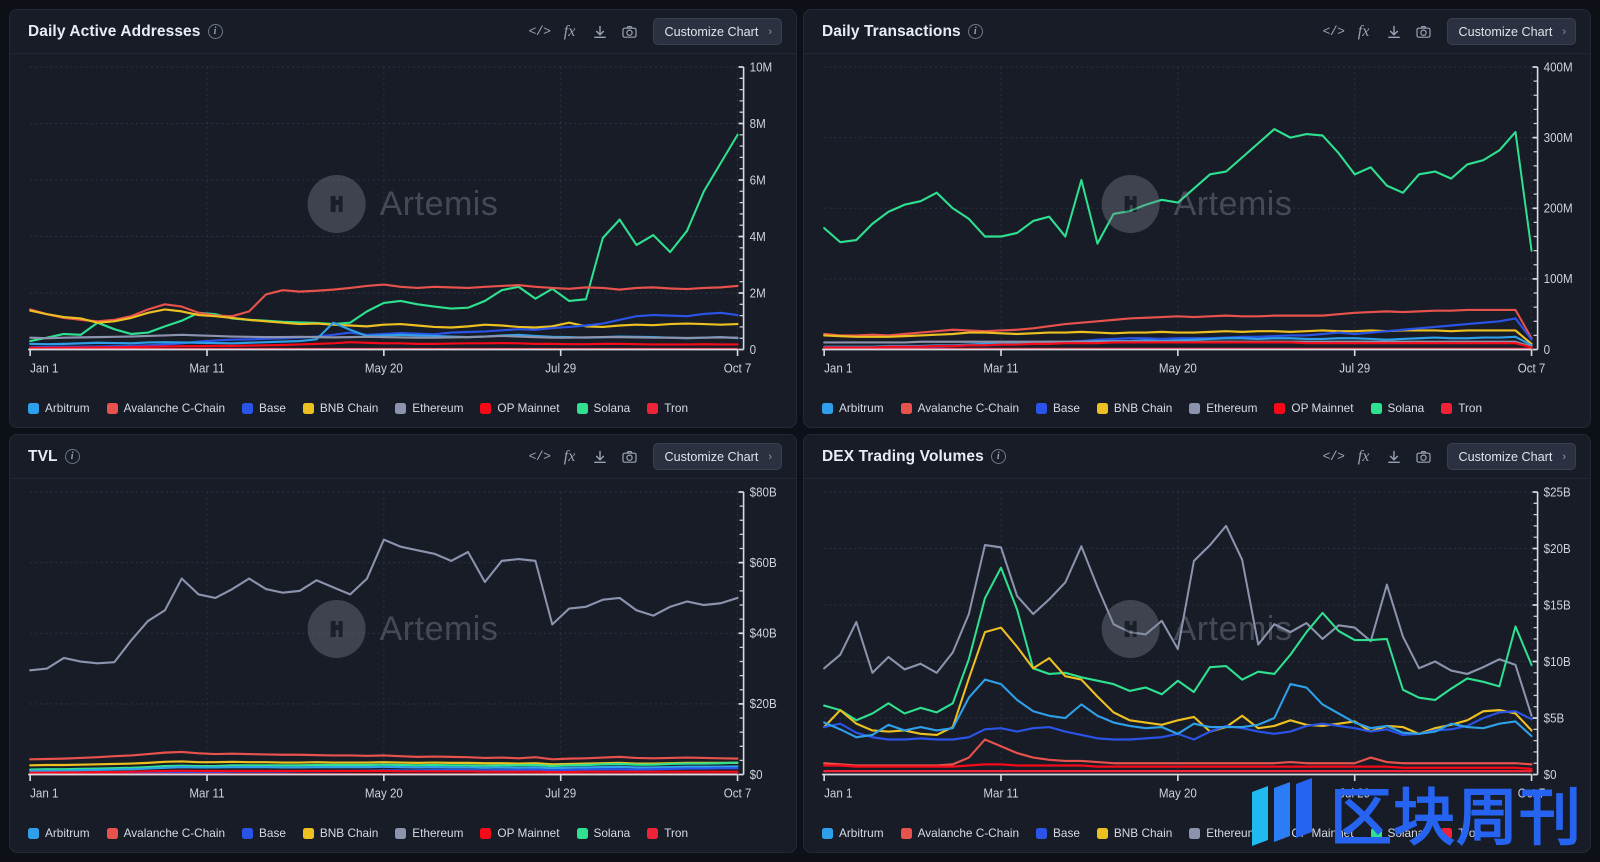 This screenshot has height=862, width=1600. What do you see at coordinates (1557, 661) in the screenshot?
I see `svg-text: $10B` at bounding box center [1557, 661].